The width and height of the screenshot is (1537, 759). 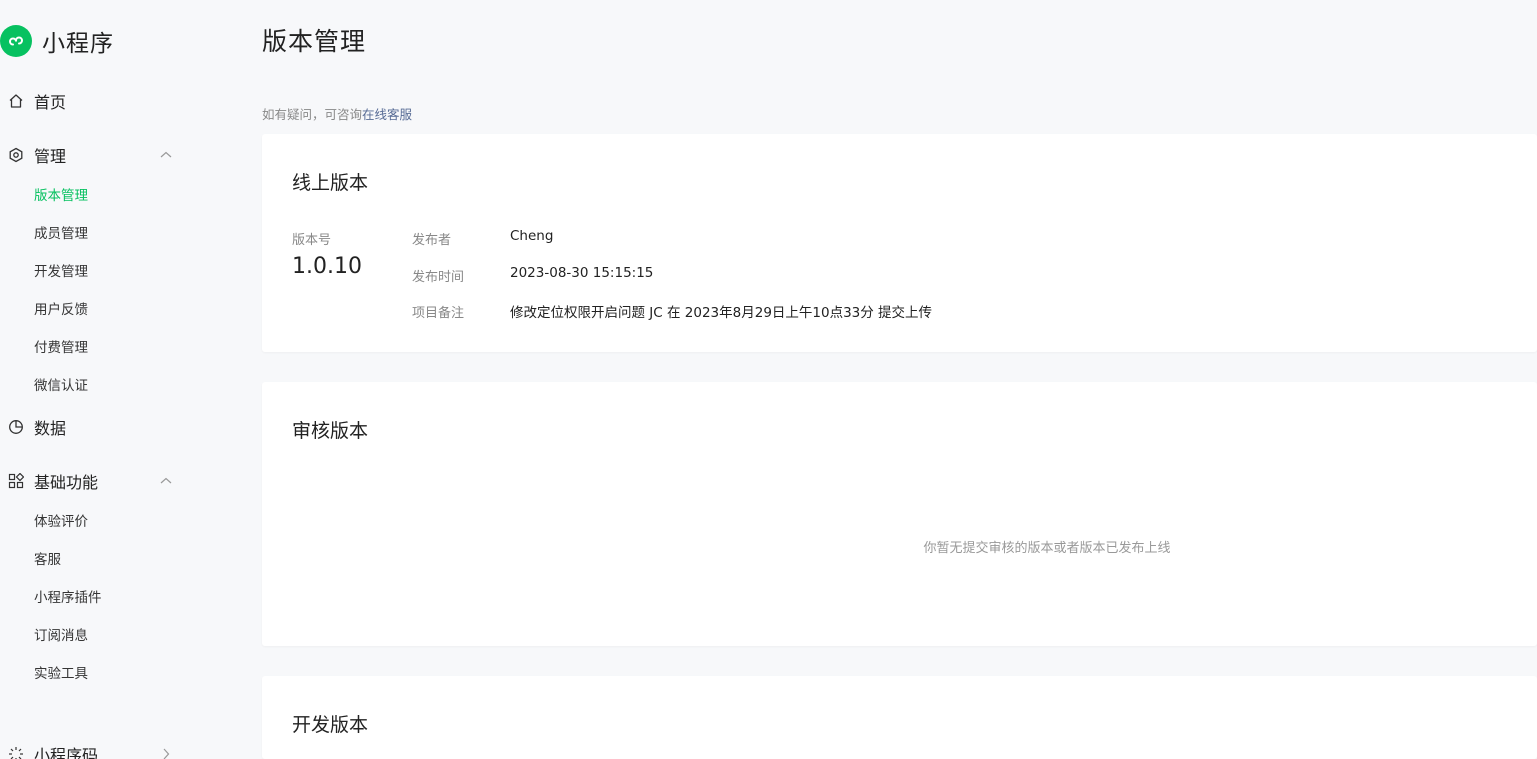 What do you see at coordinates (61, 386) in the screenshot?
I see `sidebar-item-wechat-verify: 微信认证` at bounding box center [61, 386].